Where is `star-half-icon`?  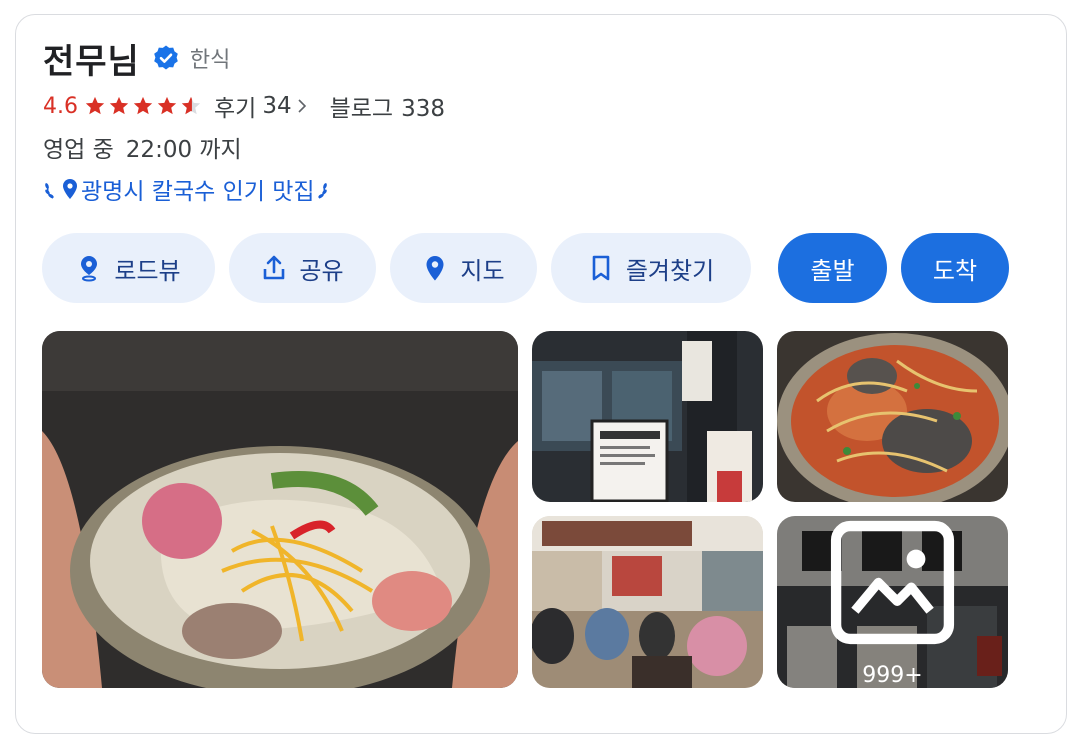 star-half-icon is located at coordinates (191, 105).